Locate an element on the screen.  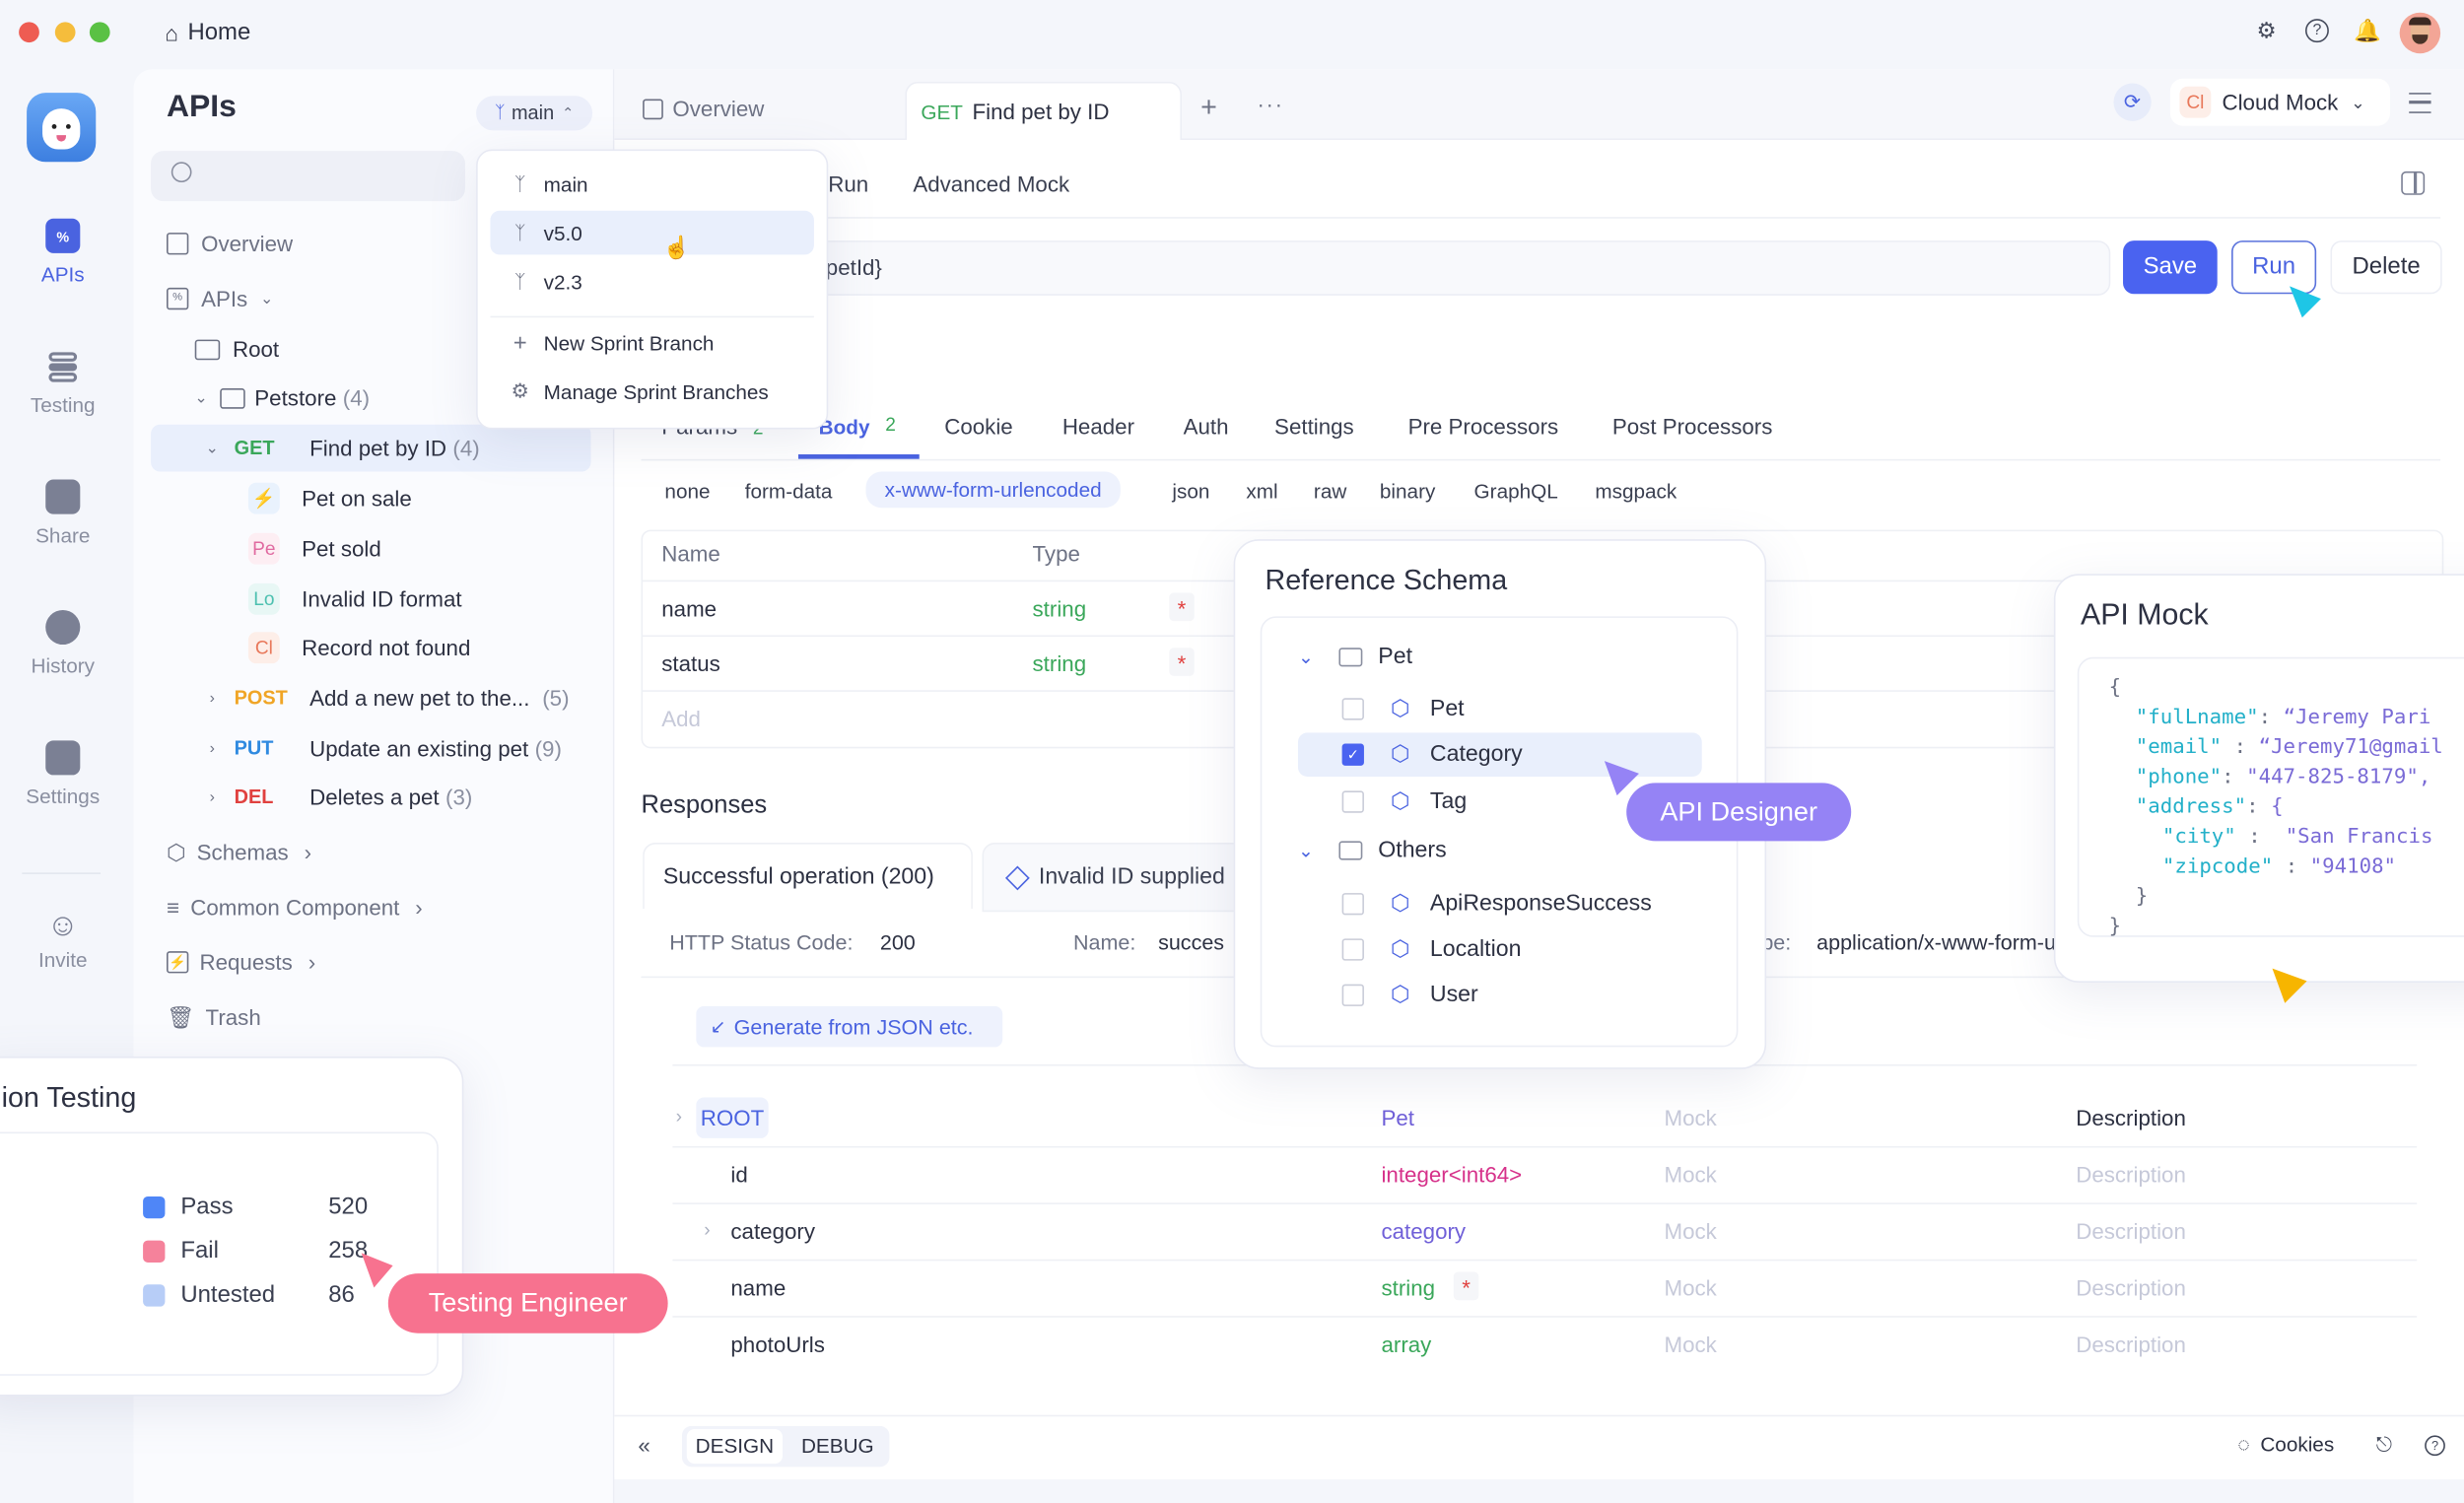
group-row-pet: ⌄ Pet is located at coordinates (1355, 657).